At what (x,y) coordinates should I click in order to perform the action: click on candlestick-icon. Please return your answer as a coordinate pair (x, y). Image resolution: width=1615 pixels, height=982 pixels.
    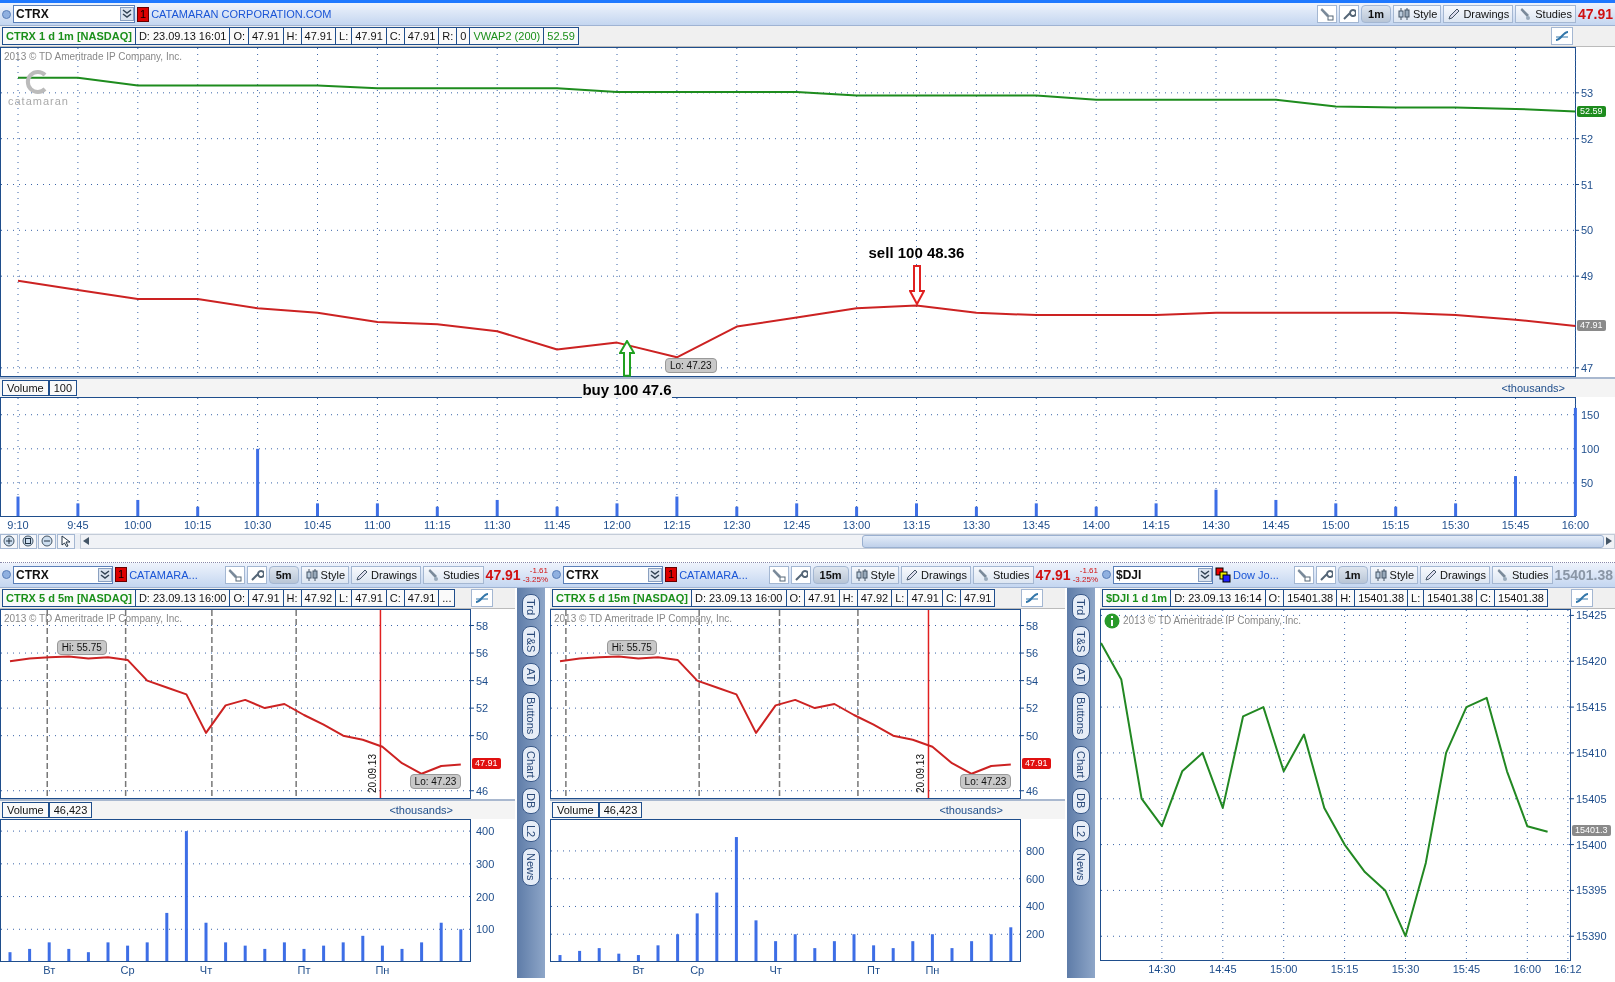
    Looking at the image, I should click on (311, 574).